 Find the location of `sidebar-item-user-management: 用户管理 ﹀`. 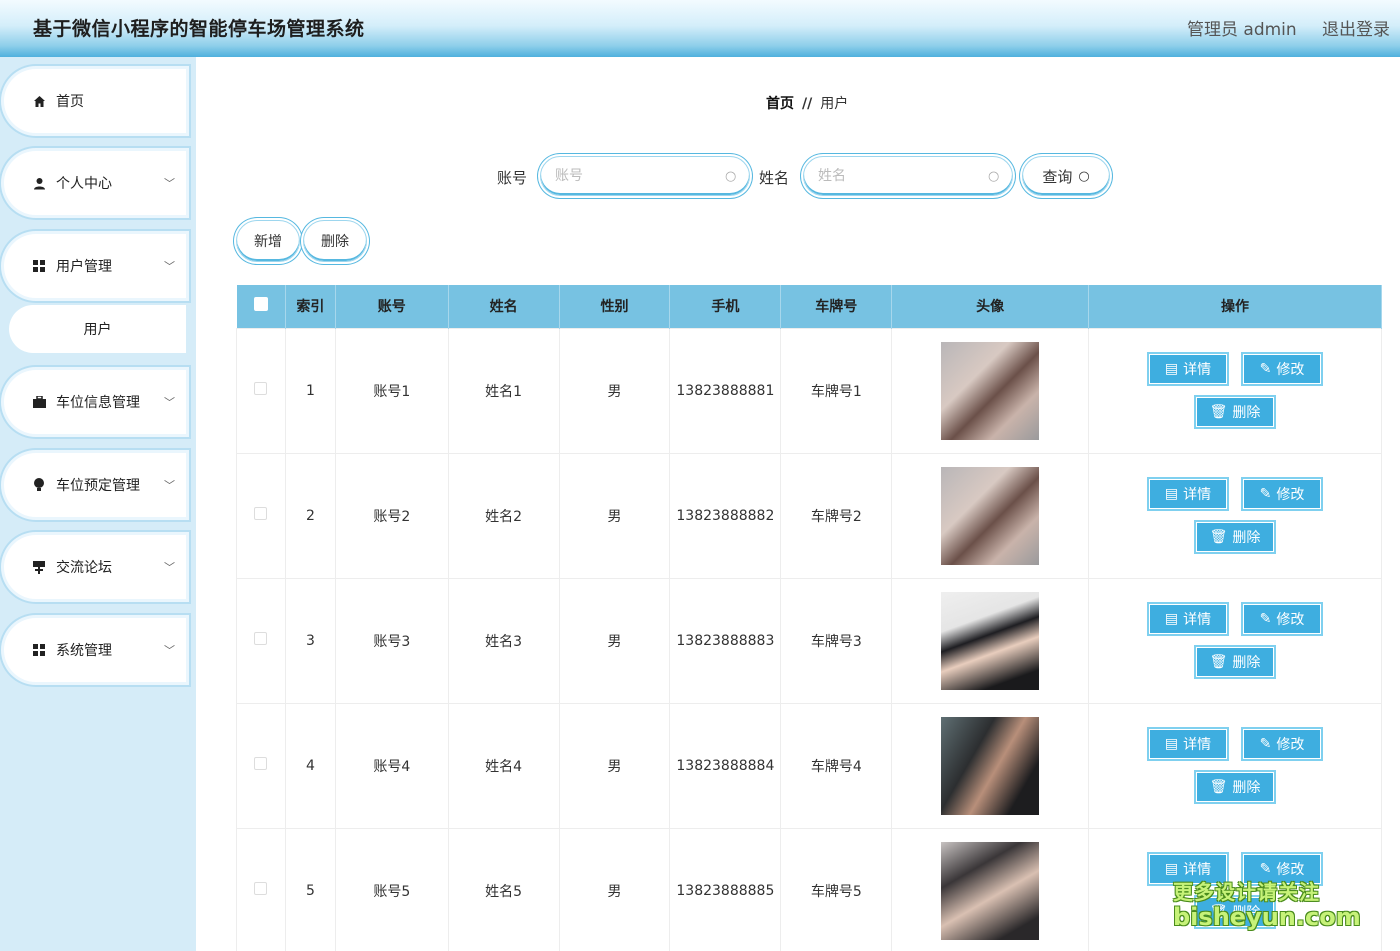

sidebar-item-user-management: 用户管理 ﹀ is located at coordinates (95, 266).